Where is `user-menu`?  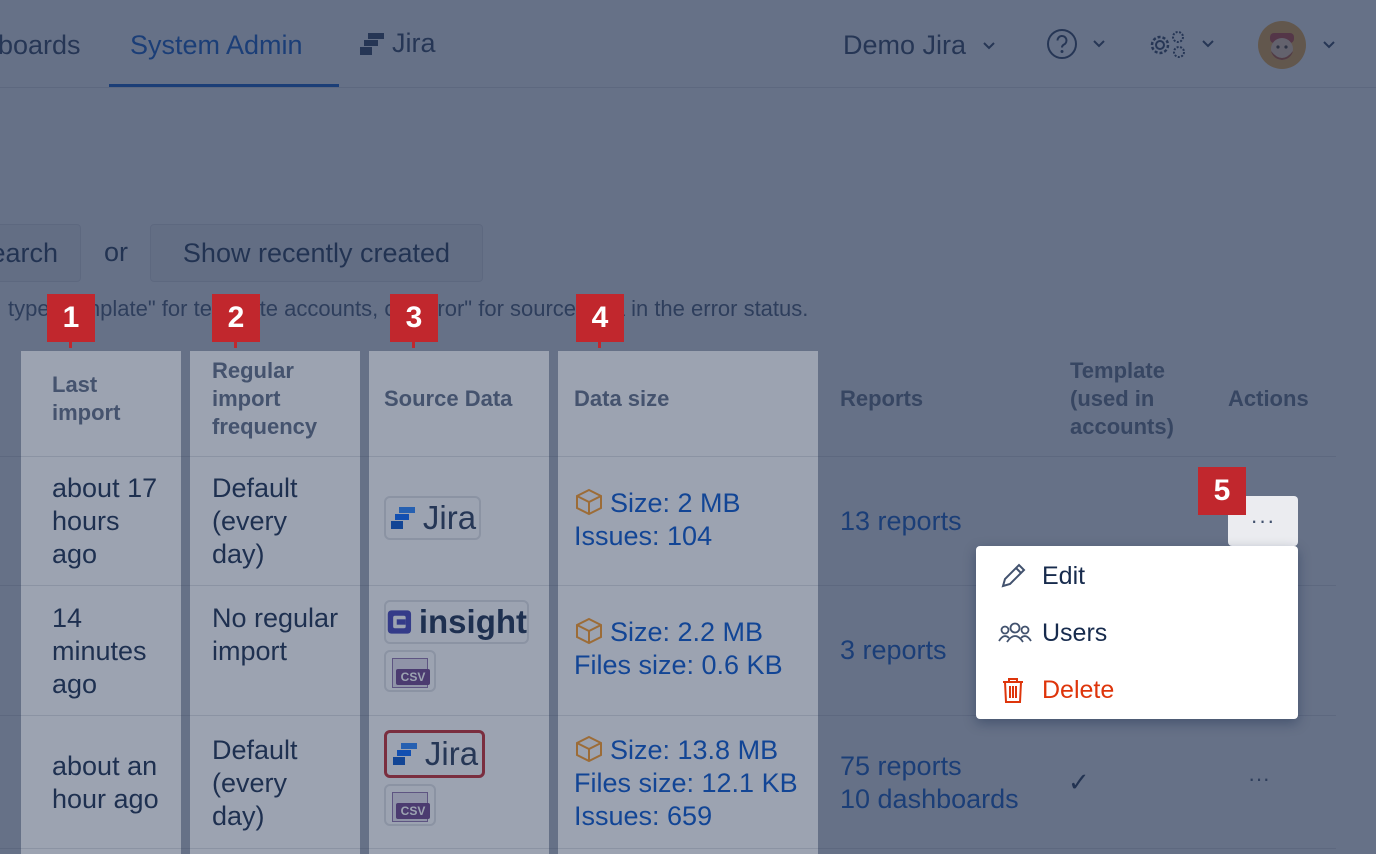
user-menu is located at coordinates (1297, 45).